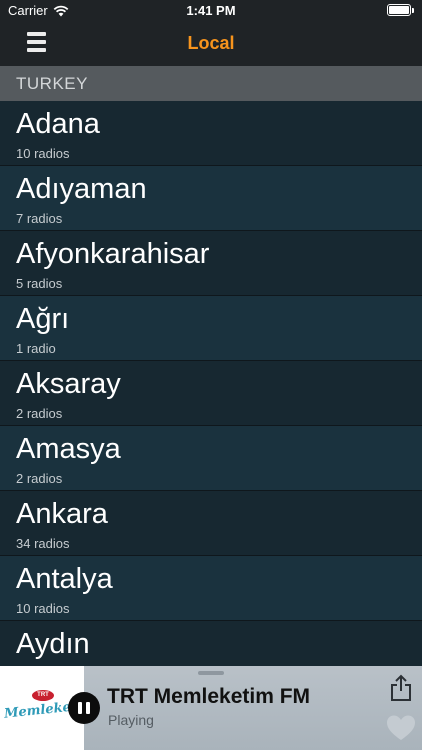 Image resolution: width=422 pixels, height=750 pixels. I want to click on playback-status: Playing, so click(131, 720).